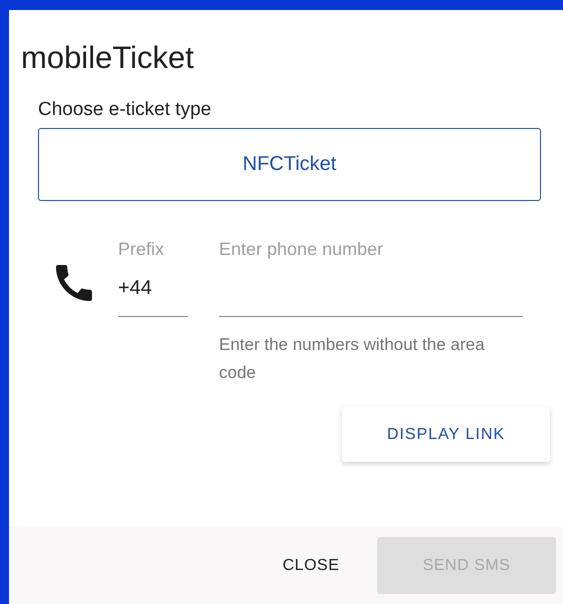 This screenshot has height=604, width=563. Describe the element at coordinates (125, 110) in the screenshot. I see `ticket-type-label: Choose e-ticket type` at that location.